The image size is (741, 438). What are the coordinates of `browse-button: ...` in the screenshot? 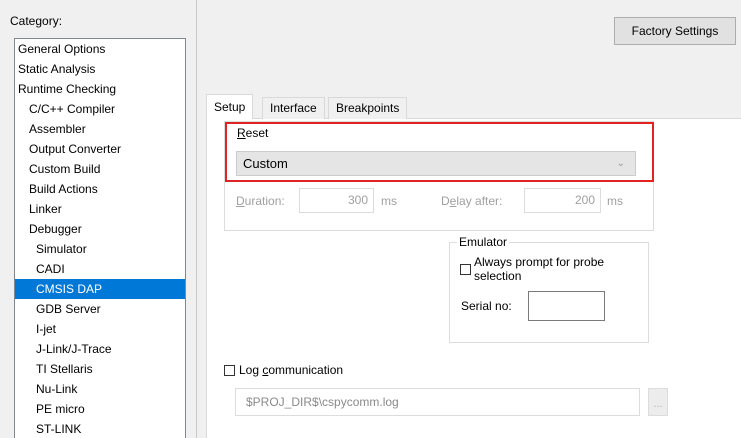 It's located at (658, 402).